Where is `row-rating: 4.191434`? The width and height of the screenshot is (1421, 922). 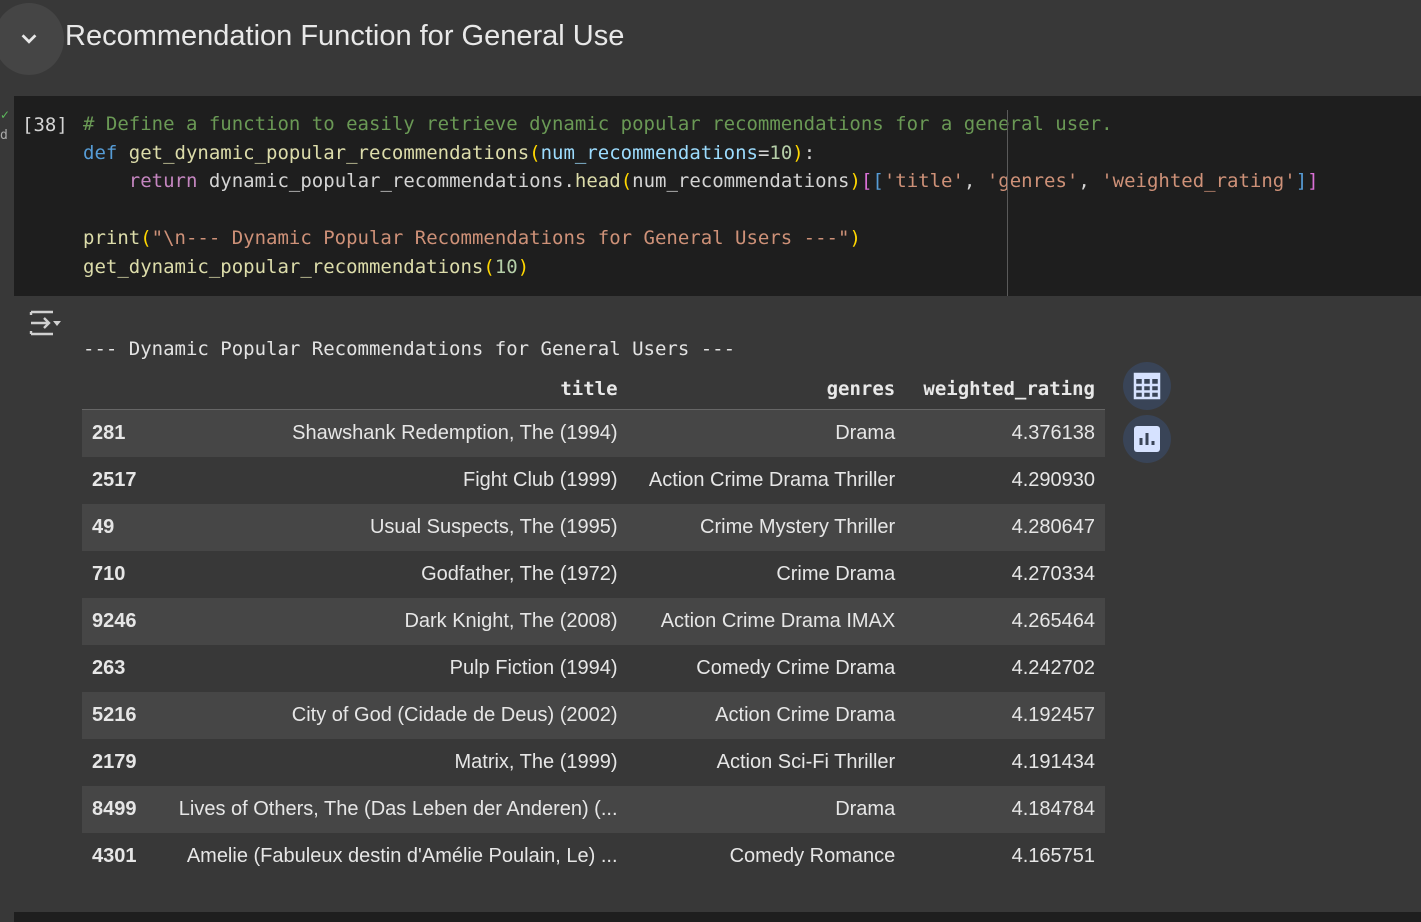 row-rating: 4.191434 is located at coordinates (1053, 762).